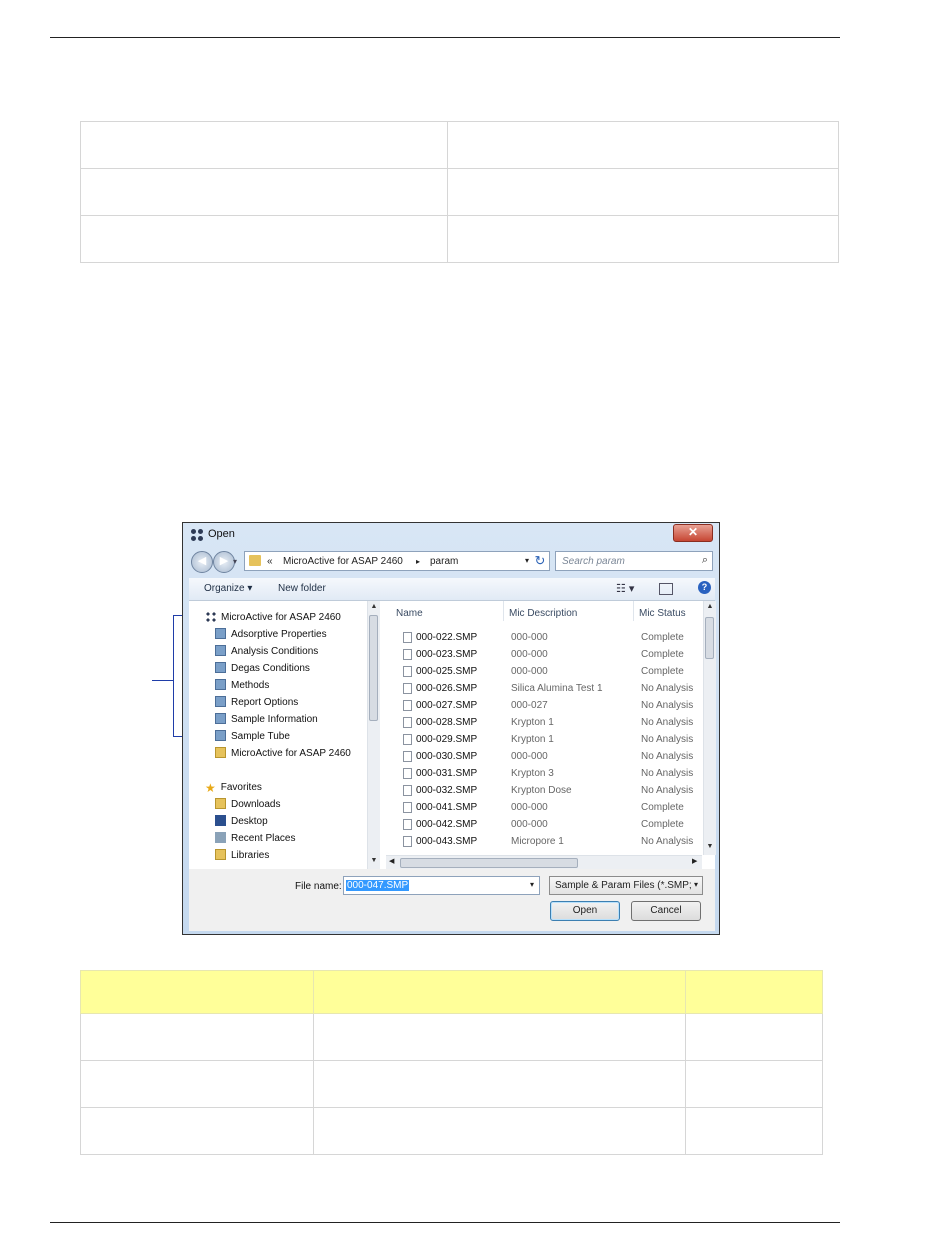 This screenshot has height=1254, width=950. I want to click on file-name: 000-042.SMP, so click(447, 824).